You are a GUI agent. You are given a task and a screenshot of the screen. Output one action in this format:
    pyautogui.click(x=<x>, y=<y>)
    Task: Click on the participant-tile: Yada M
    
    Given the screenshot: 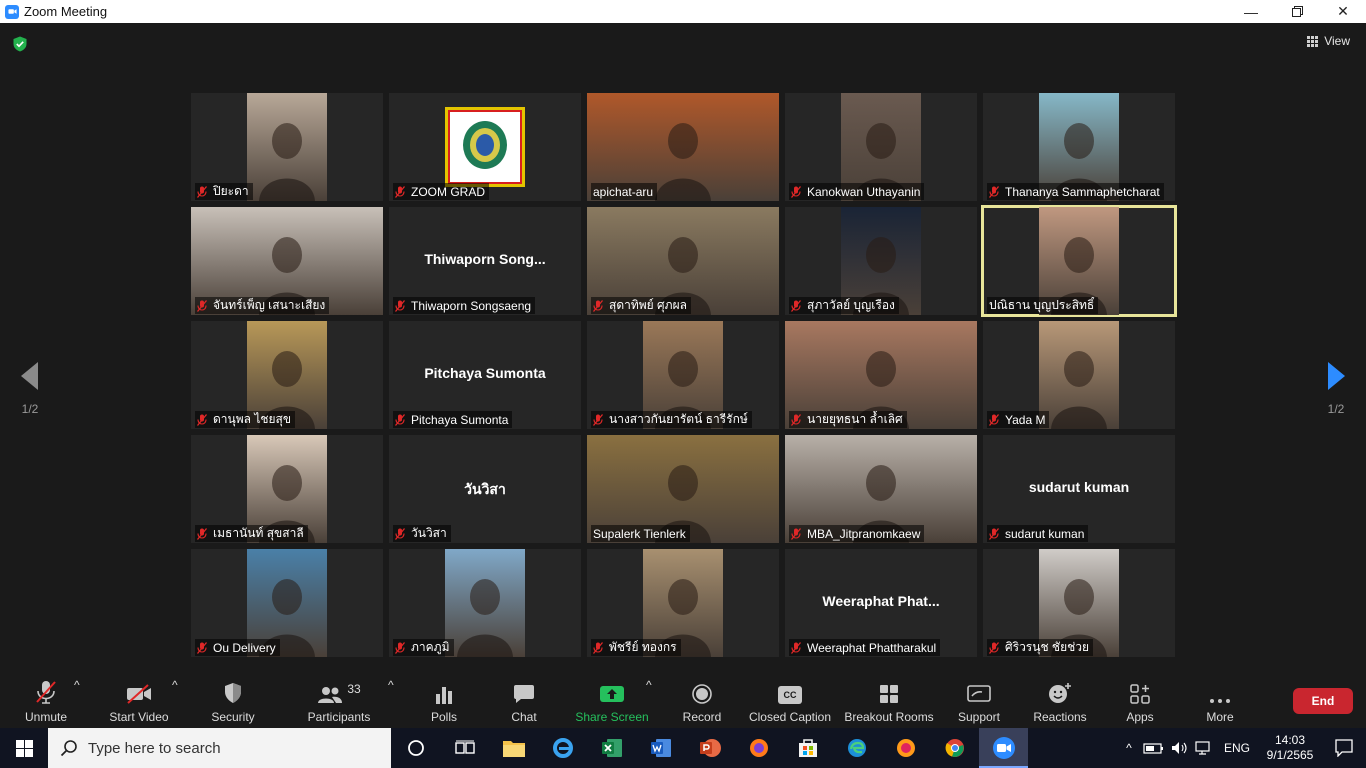 What is the action you would take?
    pyautogui.click(x=1079, y=375)
    